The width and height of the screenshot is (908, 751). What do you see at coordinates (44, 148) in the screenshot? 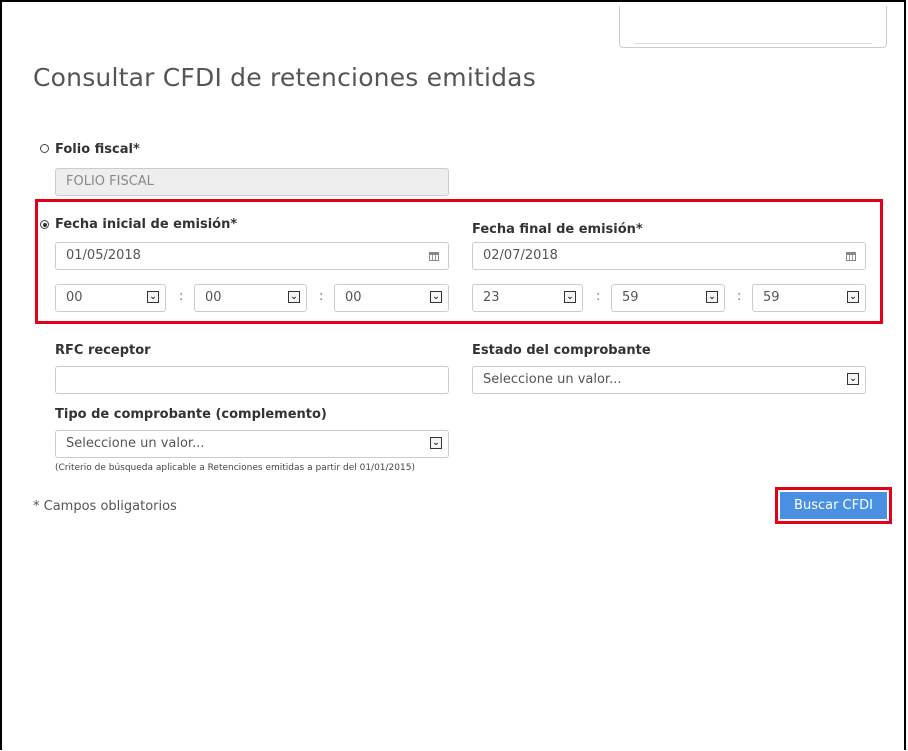
I see `folio-radio` at bounding box center [44, 148].